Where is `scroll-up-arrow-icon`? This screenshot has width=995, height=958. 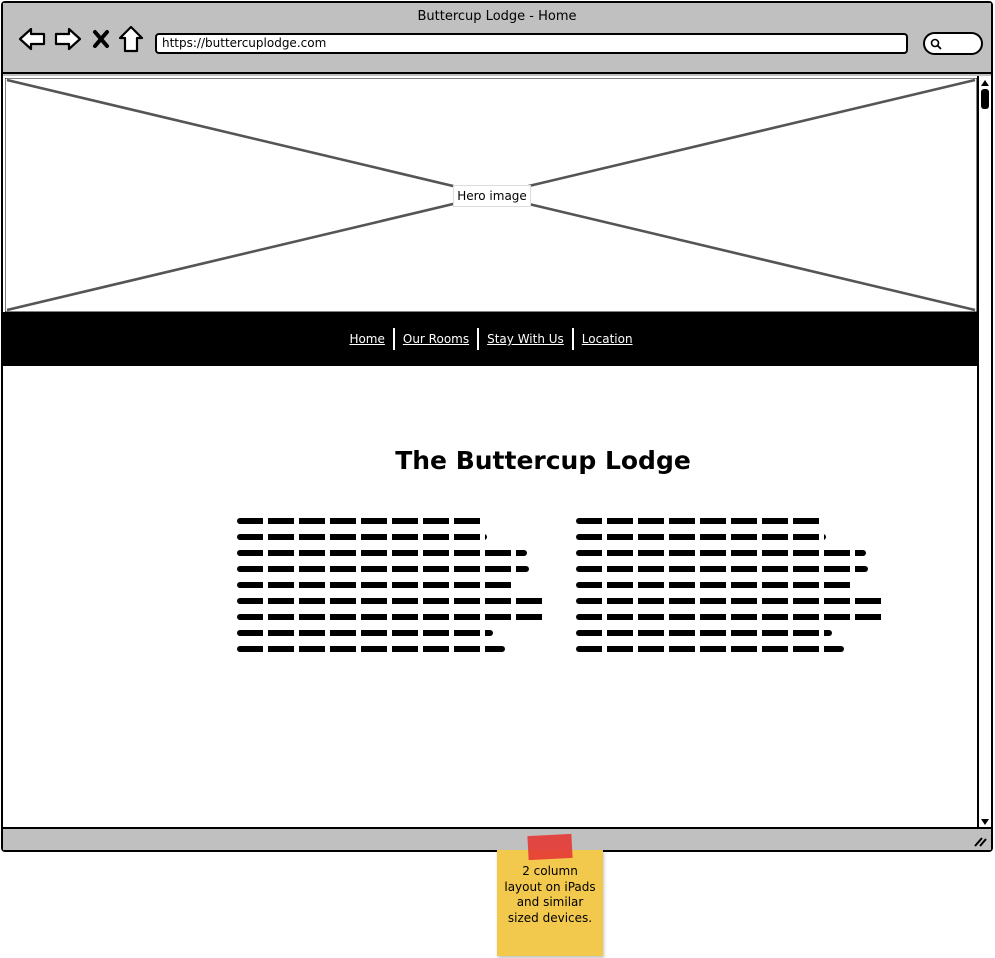 scroll-up-arrow-icon is located at coordinates (985, 83).